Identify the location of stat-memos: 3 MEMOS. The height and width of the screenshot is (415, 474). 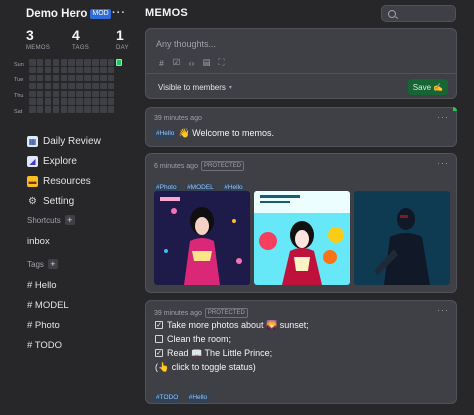
(38, 39).